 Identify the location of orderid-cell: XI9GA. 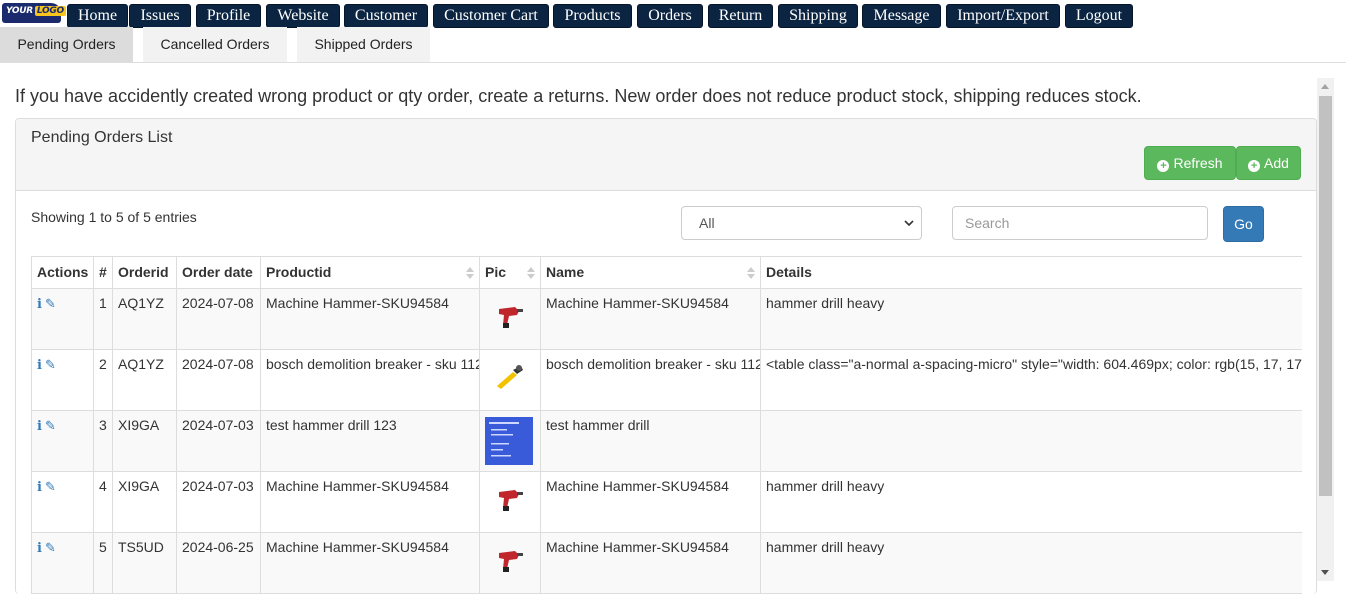
(144, 502).